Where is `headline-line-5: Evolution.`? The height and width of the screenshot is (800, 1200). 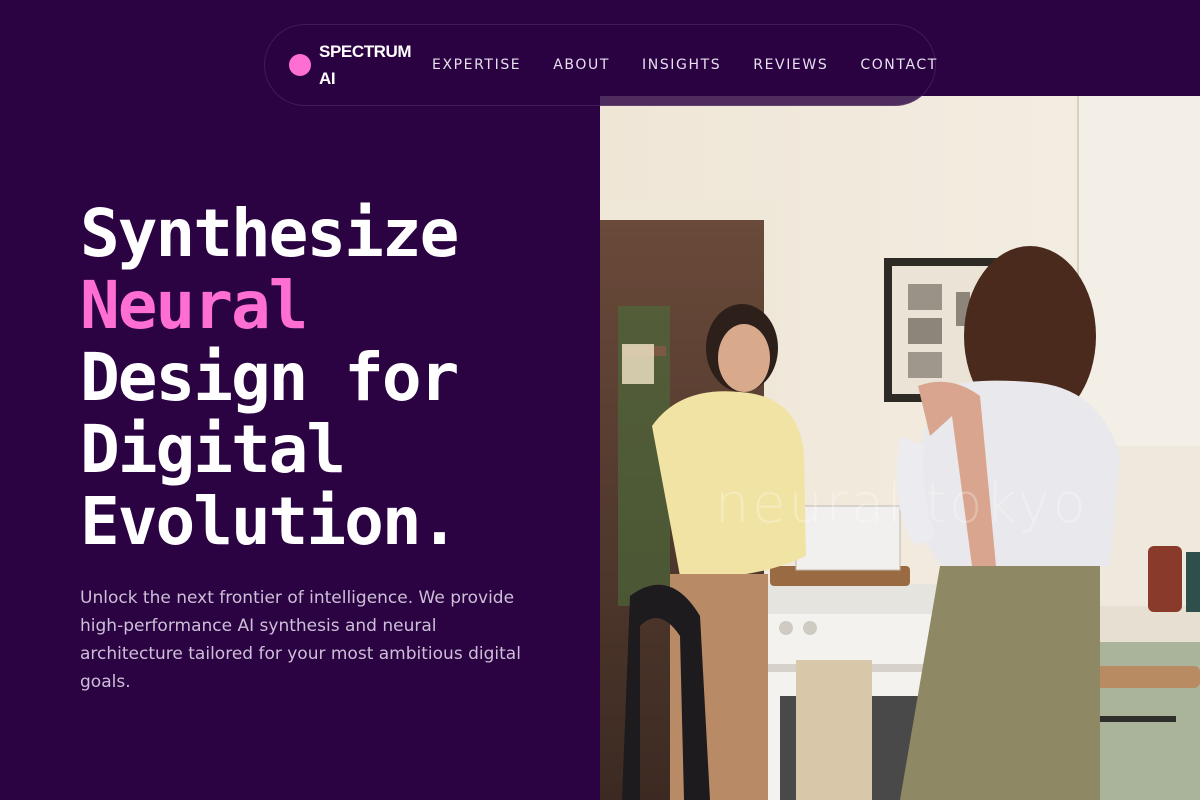
headline-line-5: Evolution. is located at coordinates (269, 521).